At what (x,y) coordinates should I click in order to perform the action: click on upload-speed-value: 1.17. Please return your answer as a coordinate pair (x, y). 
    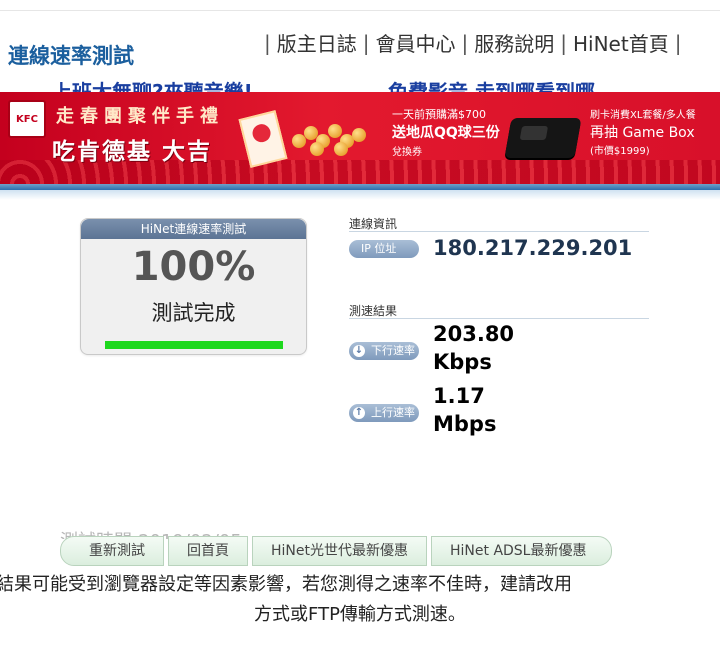
    Looking at the image, I should click on (459, 396).